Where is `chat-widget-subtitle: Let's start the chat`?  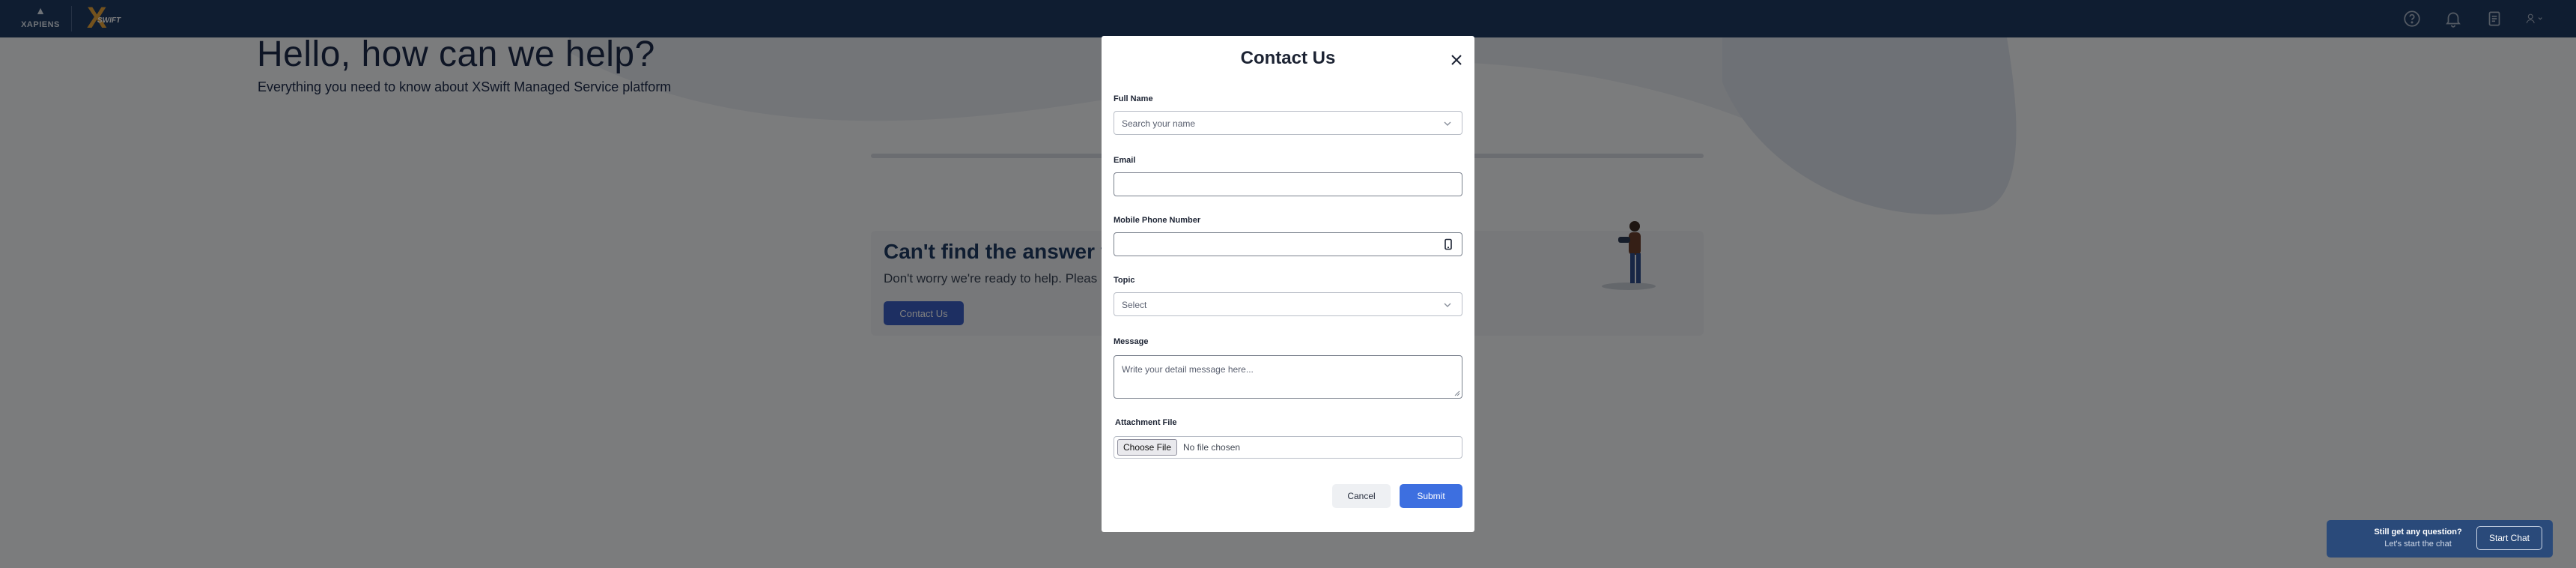 chat-widget-subtitle: Let's start the chat is located at coordinates (2418, 544).